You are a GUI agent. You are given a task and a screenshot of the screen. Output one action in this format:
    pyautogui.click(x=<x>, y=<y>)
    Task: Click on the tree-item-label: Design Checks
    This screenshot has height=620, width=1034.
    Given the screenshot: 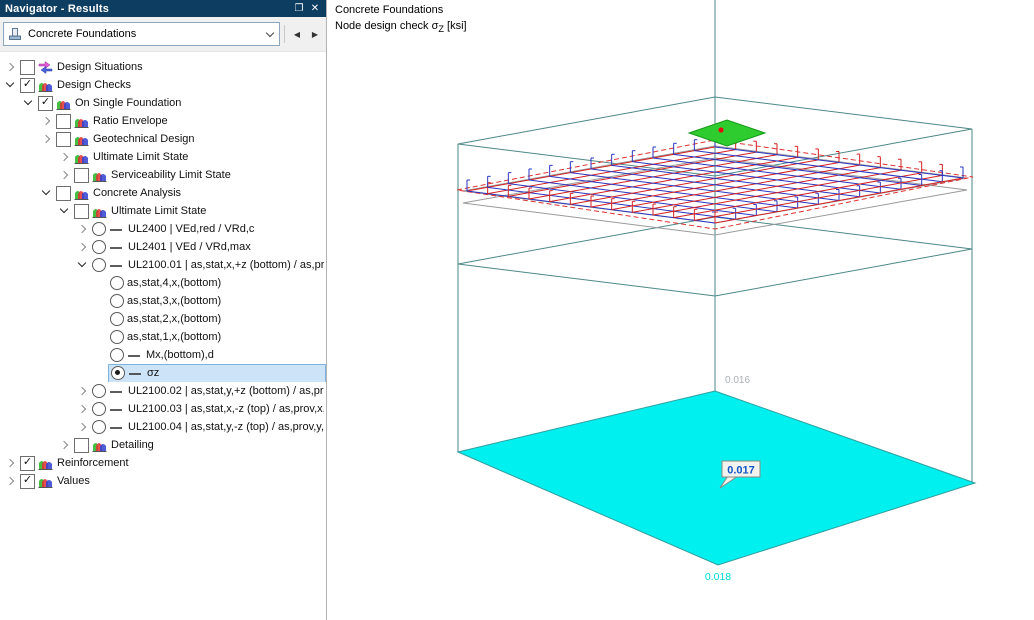 What is the action you would take?
    pyautogui.click(x=94, y=85)
    